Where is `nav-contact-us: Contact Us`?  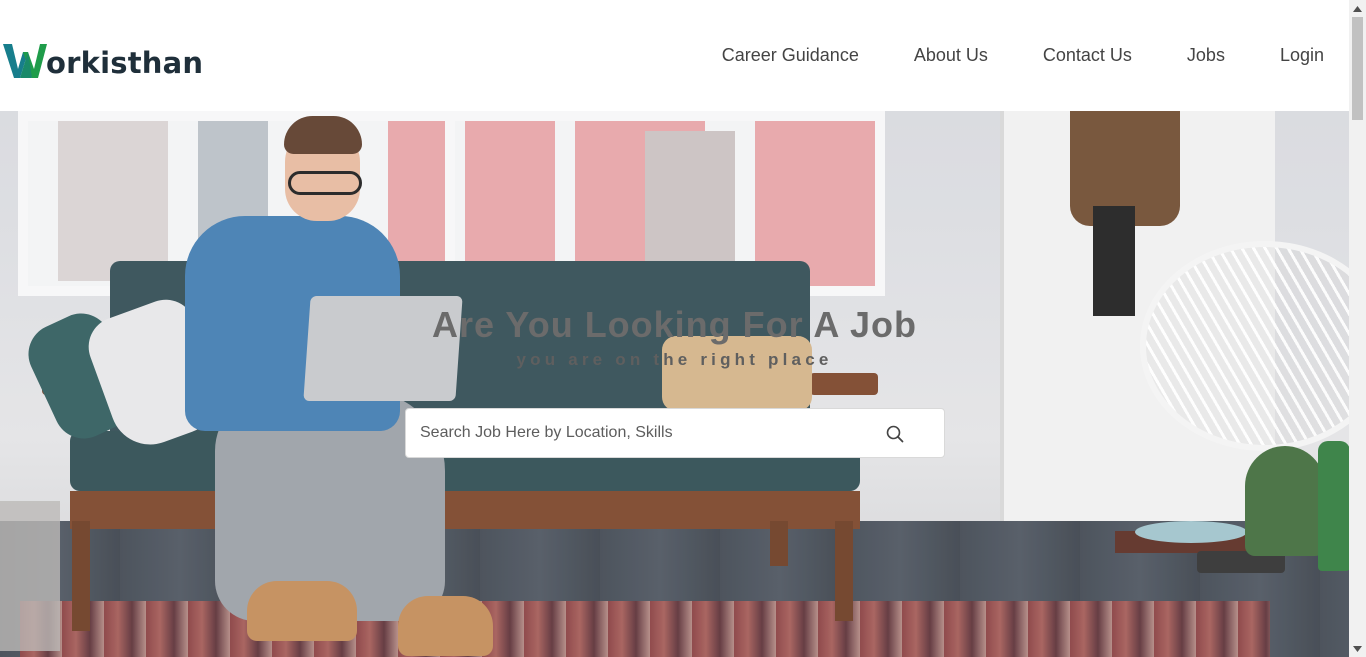
nav-contact-us: Contact Us is located at coordinates (1087, 55).